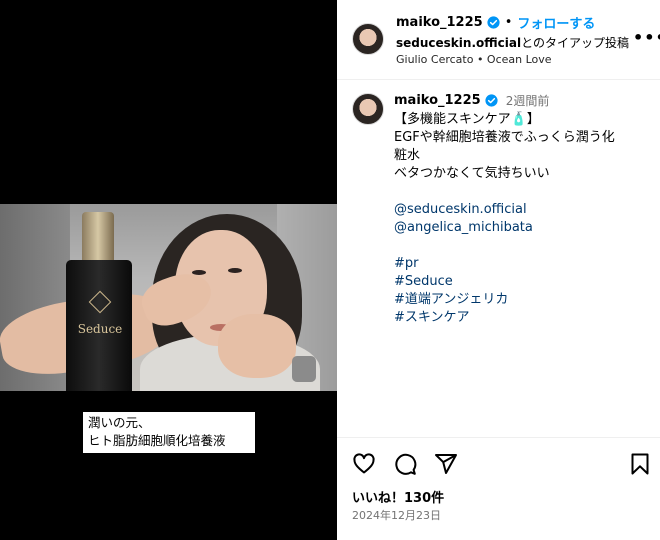  I want to click on divider, so click(498, 437).